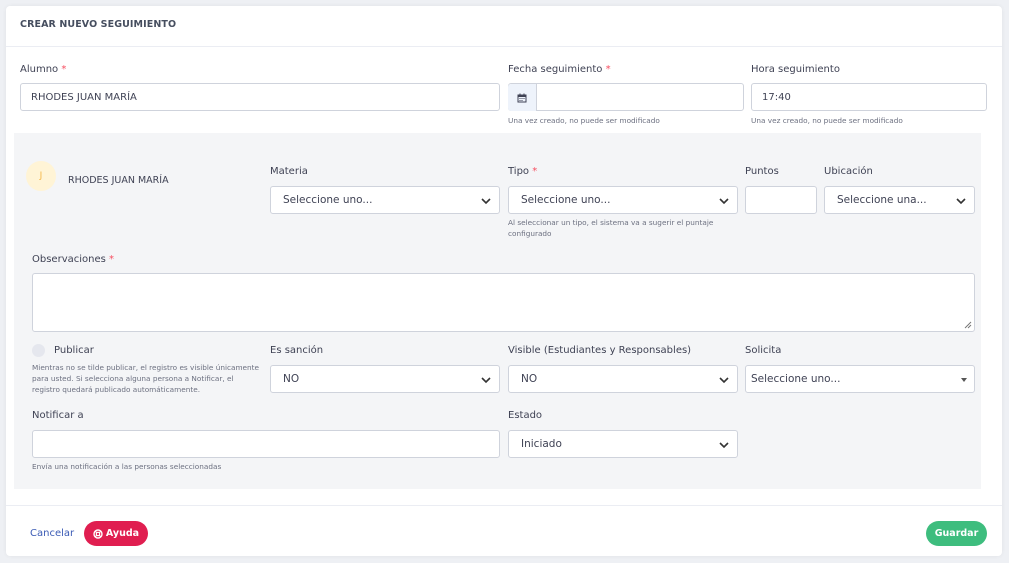 Image resolution: width=1009 pixels, height=563 pixels. What do you see at coordinates (968, 325) in the screenshot?
I see `resize-handle-icon` at bounding box center [968, 325].